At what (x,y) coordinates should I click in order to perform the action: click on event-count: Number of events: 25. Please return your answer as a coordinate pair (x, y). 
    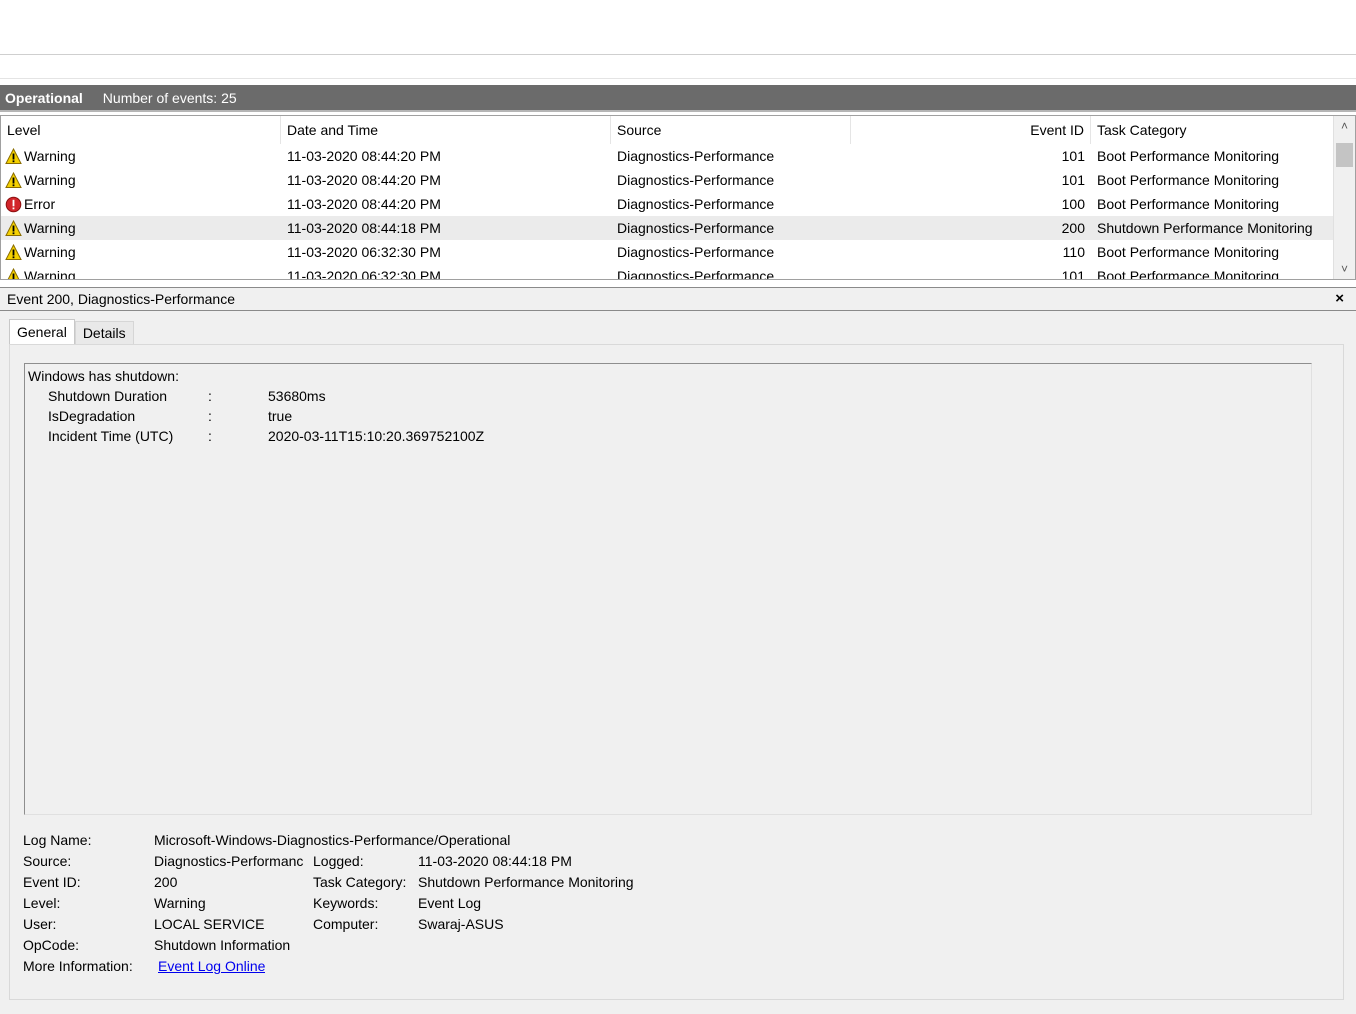
    Looking at the image, I should click on (169, 97).